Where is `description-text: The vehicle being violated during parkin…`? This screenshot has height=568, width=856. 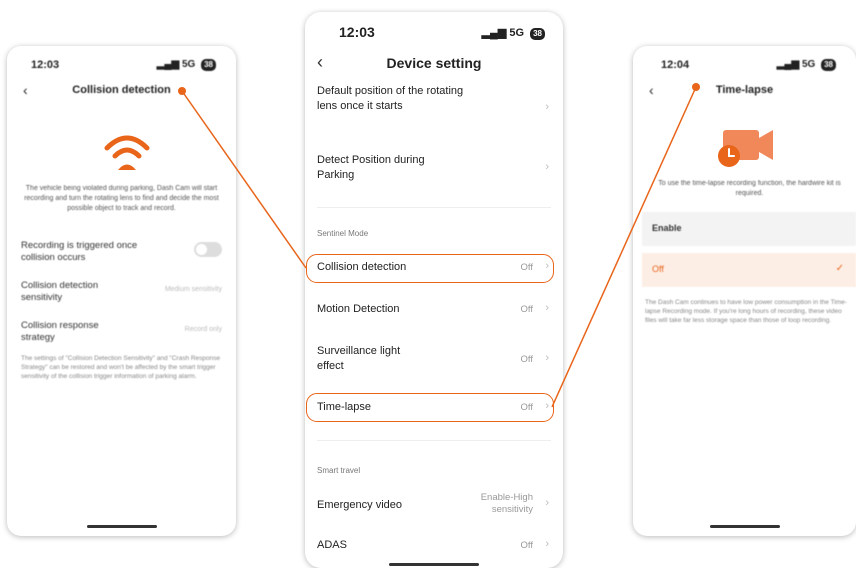 description-text: The vehicle being violated during parkin… is located at coordinates (121, 198).